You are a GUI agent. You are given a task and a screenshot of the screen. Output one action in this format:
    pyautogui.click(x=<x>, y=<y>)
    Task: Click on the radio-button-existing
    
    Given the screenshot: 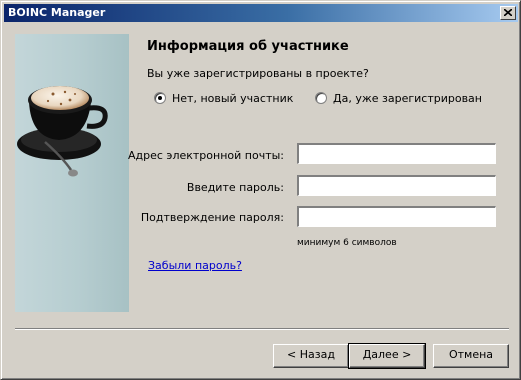 What is the action you would take?
    pyautogui.click(x=321, y=98)
    